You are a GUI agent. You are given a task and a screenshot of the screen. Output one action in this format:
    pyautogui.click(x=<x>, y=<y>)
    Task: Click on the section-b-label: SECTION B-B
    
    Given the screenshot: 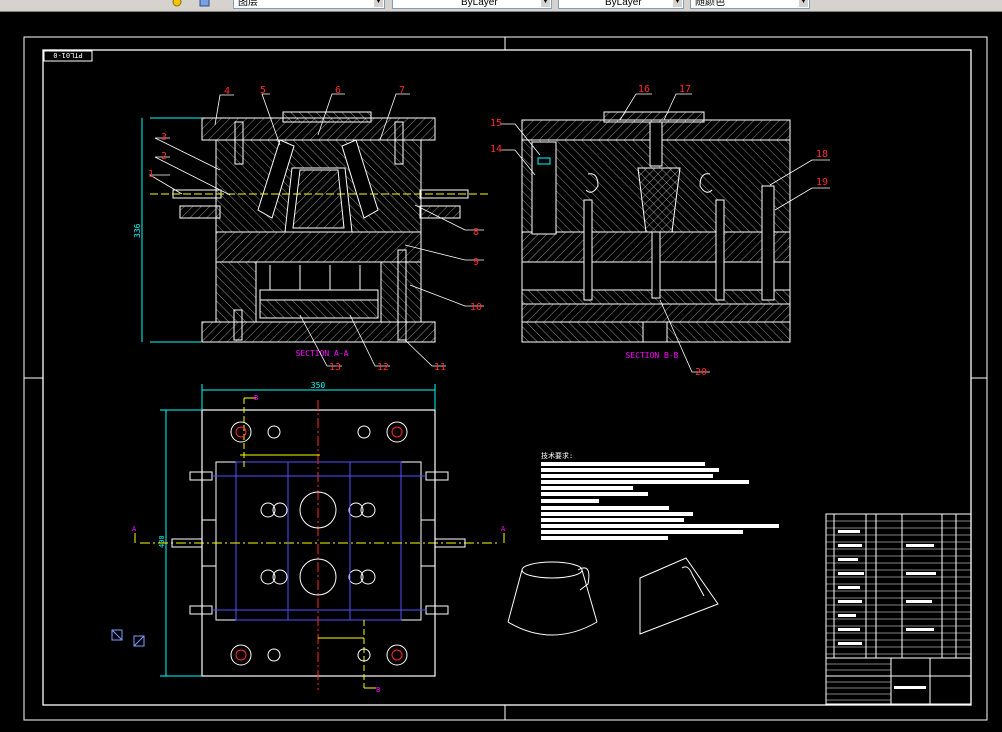 What is the action you would take?
    pyautogui.click(x=652, y=355)
    